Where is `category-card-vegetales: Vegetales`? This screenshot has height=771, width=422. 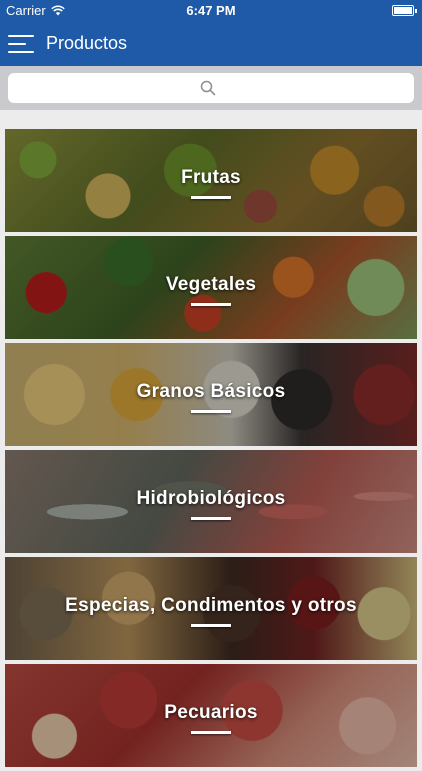 category-card-vegetales: Vegetales is located at coordinates (211, 287).